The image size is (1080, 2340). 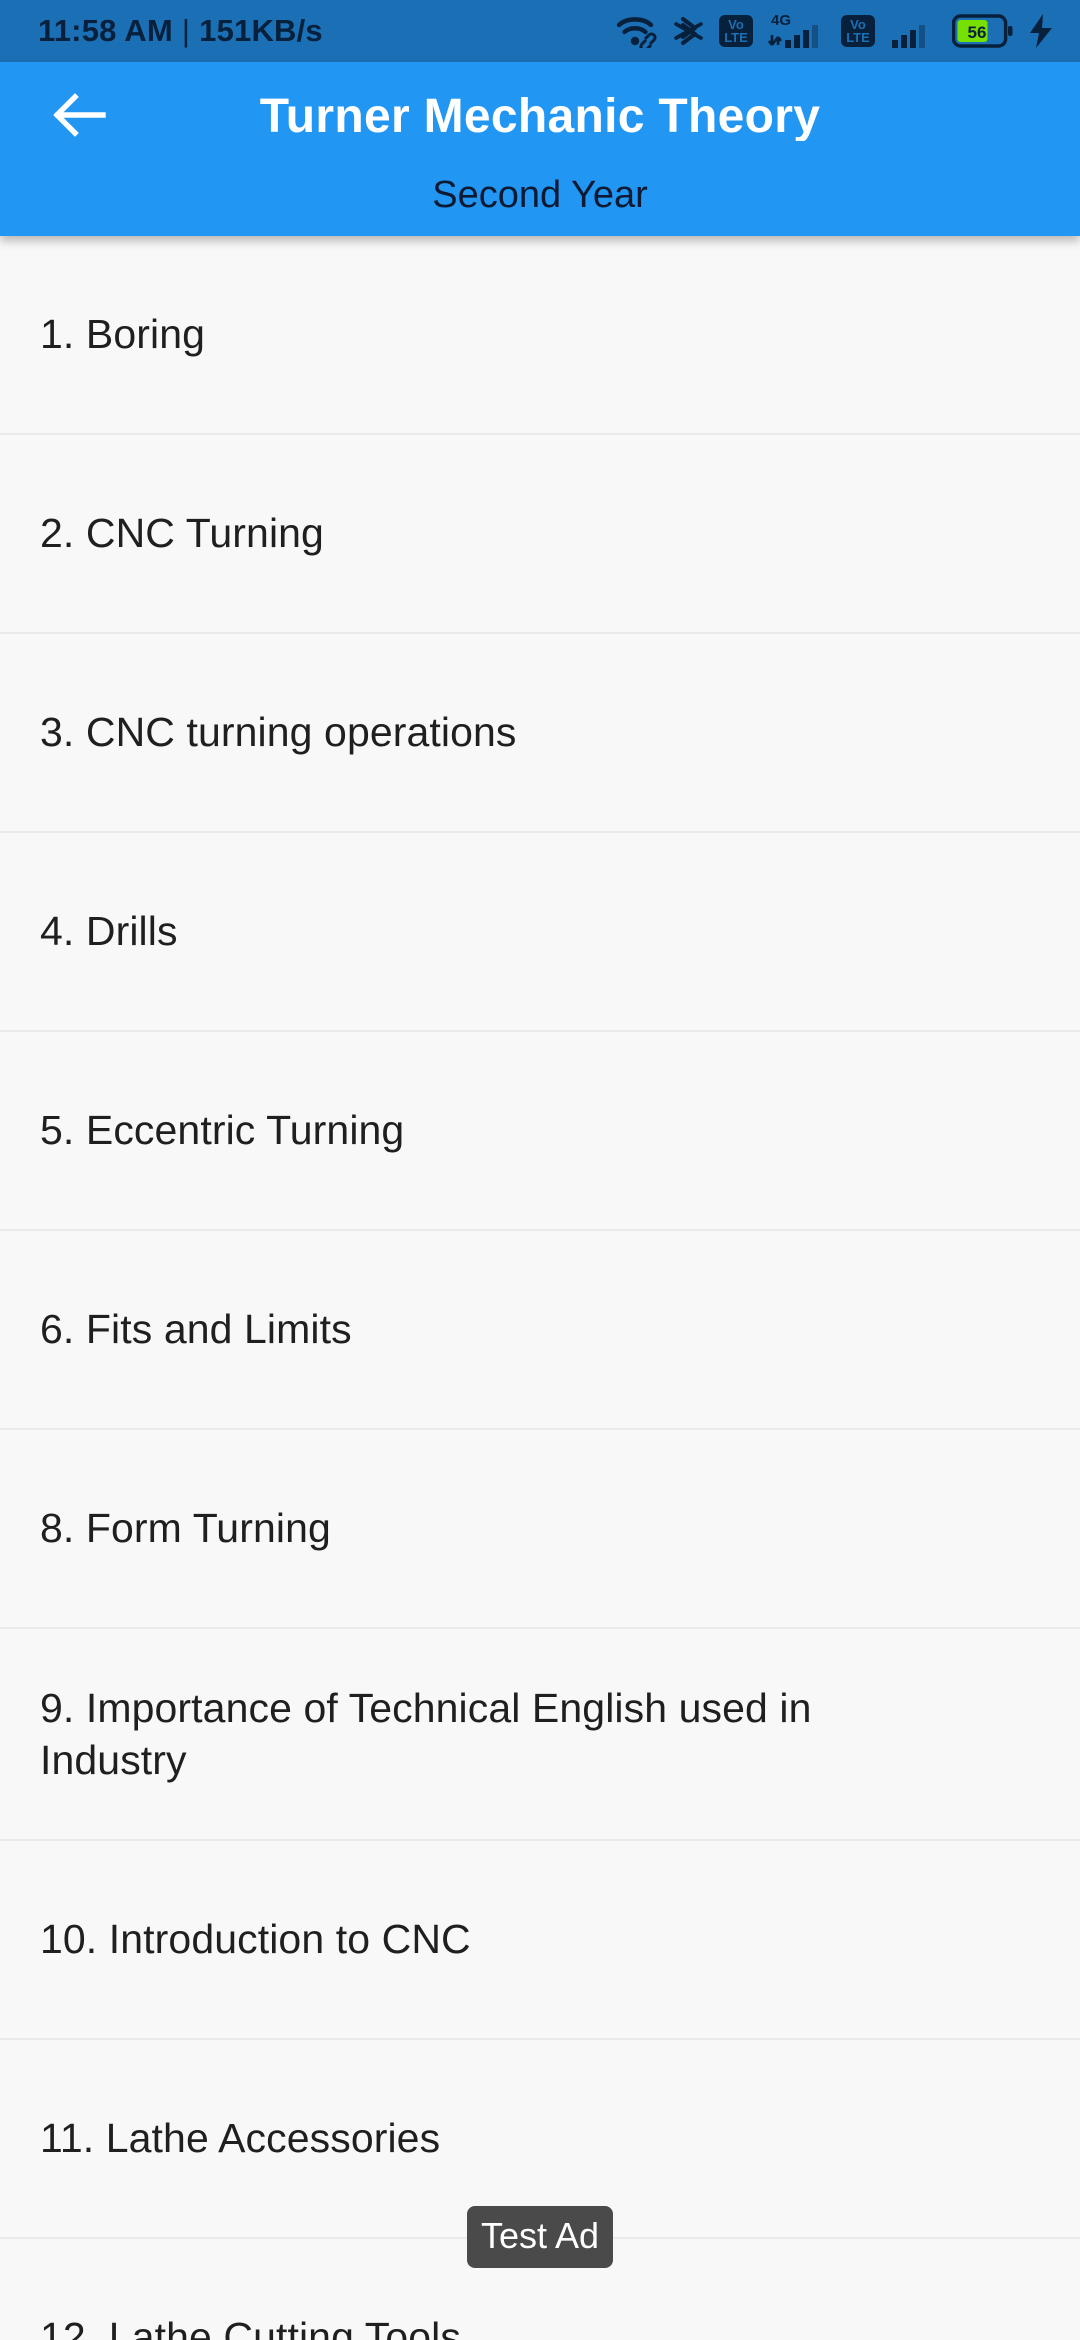 I want to click on volte-icon-sim2: Vo LTE, so click(x=858, y=31).